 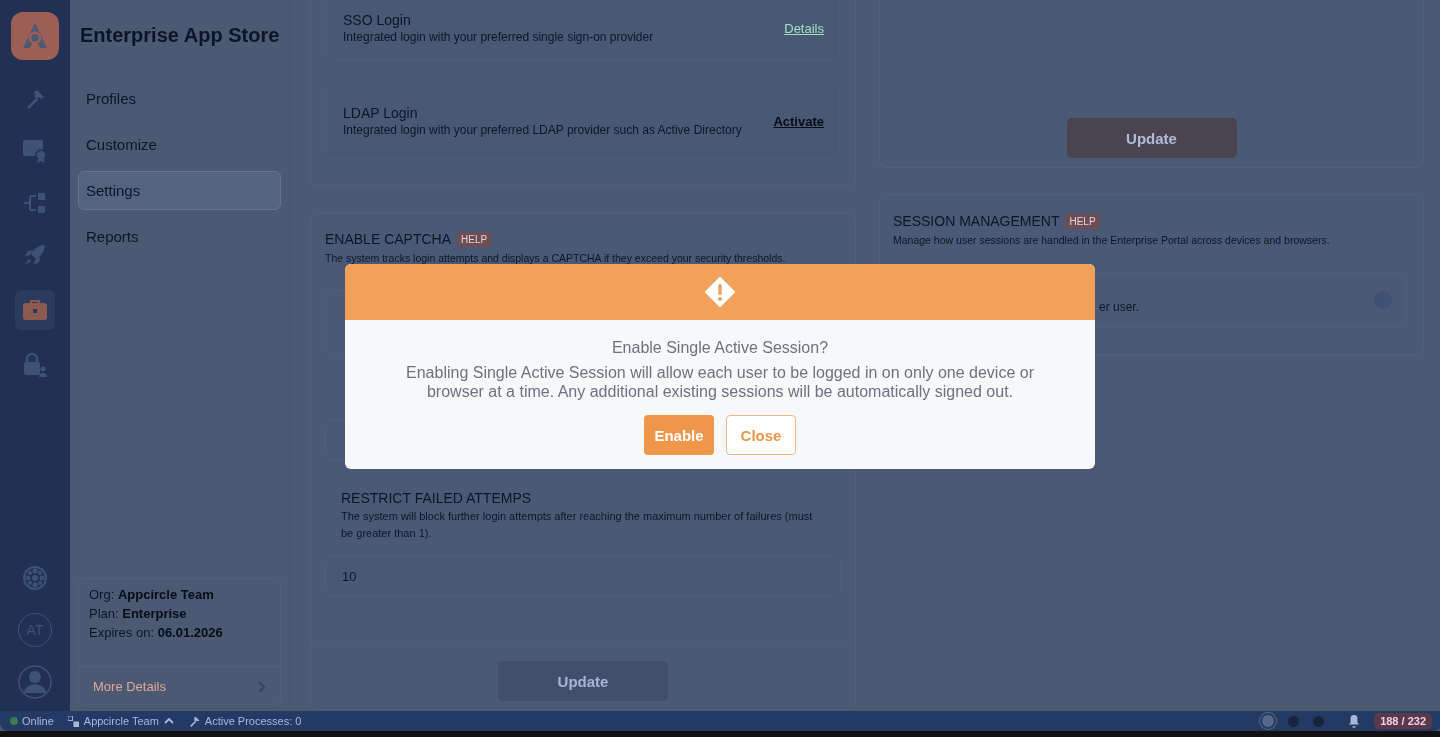 I want to click on briefcase-icon, so click(x=35, y=310).